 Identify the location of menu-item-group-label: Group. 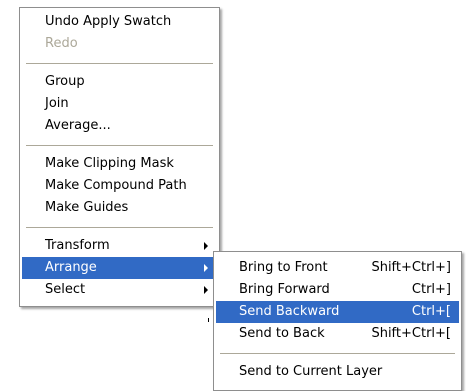
(65, 81).